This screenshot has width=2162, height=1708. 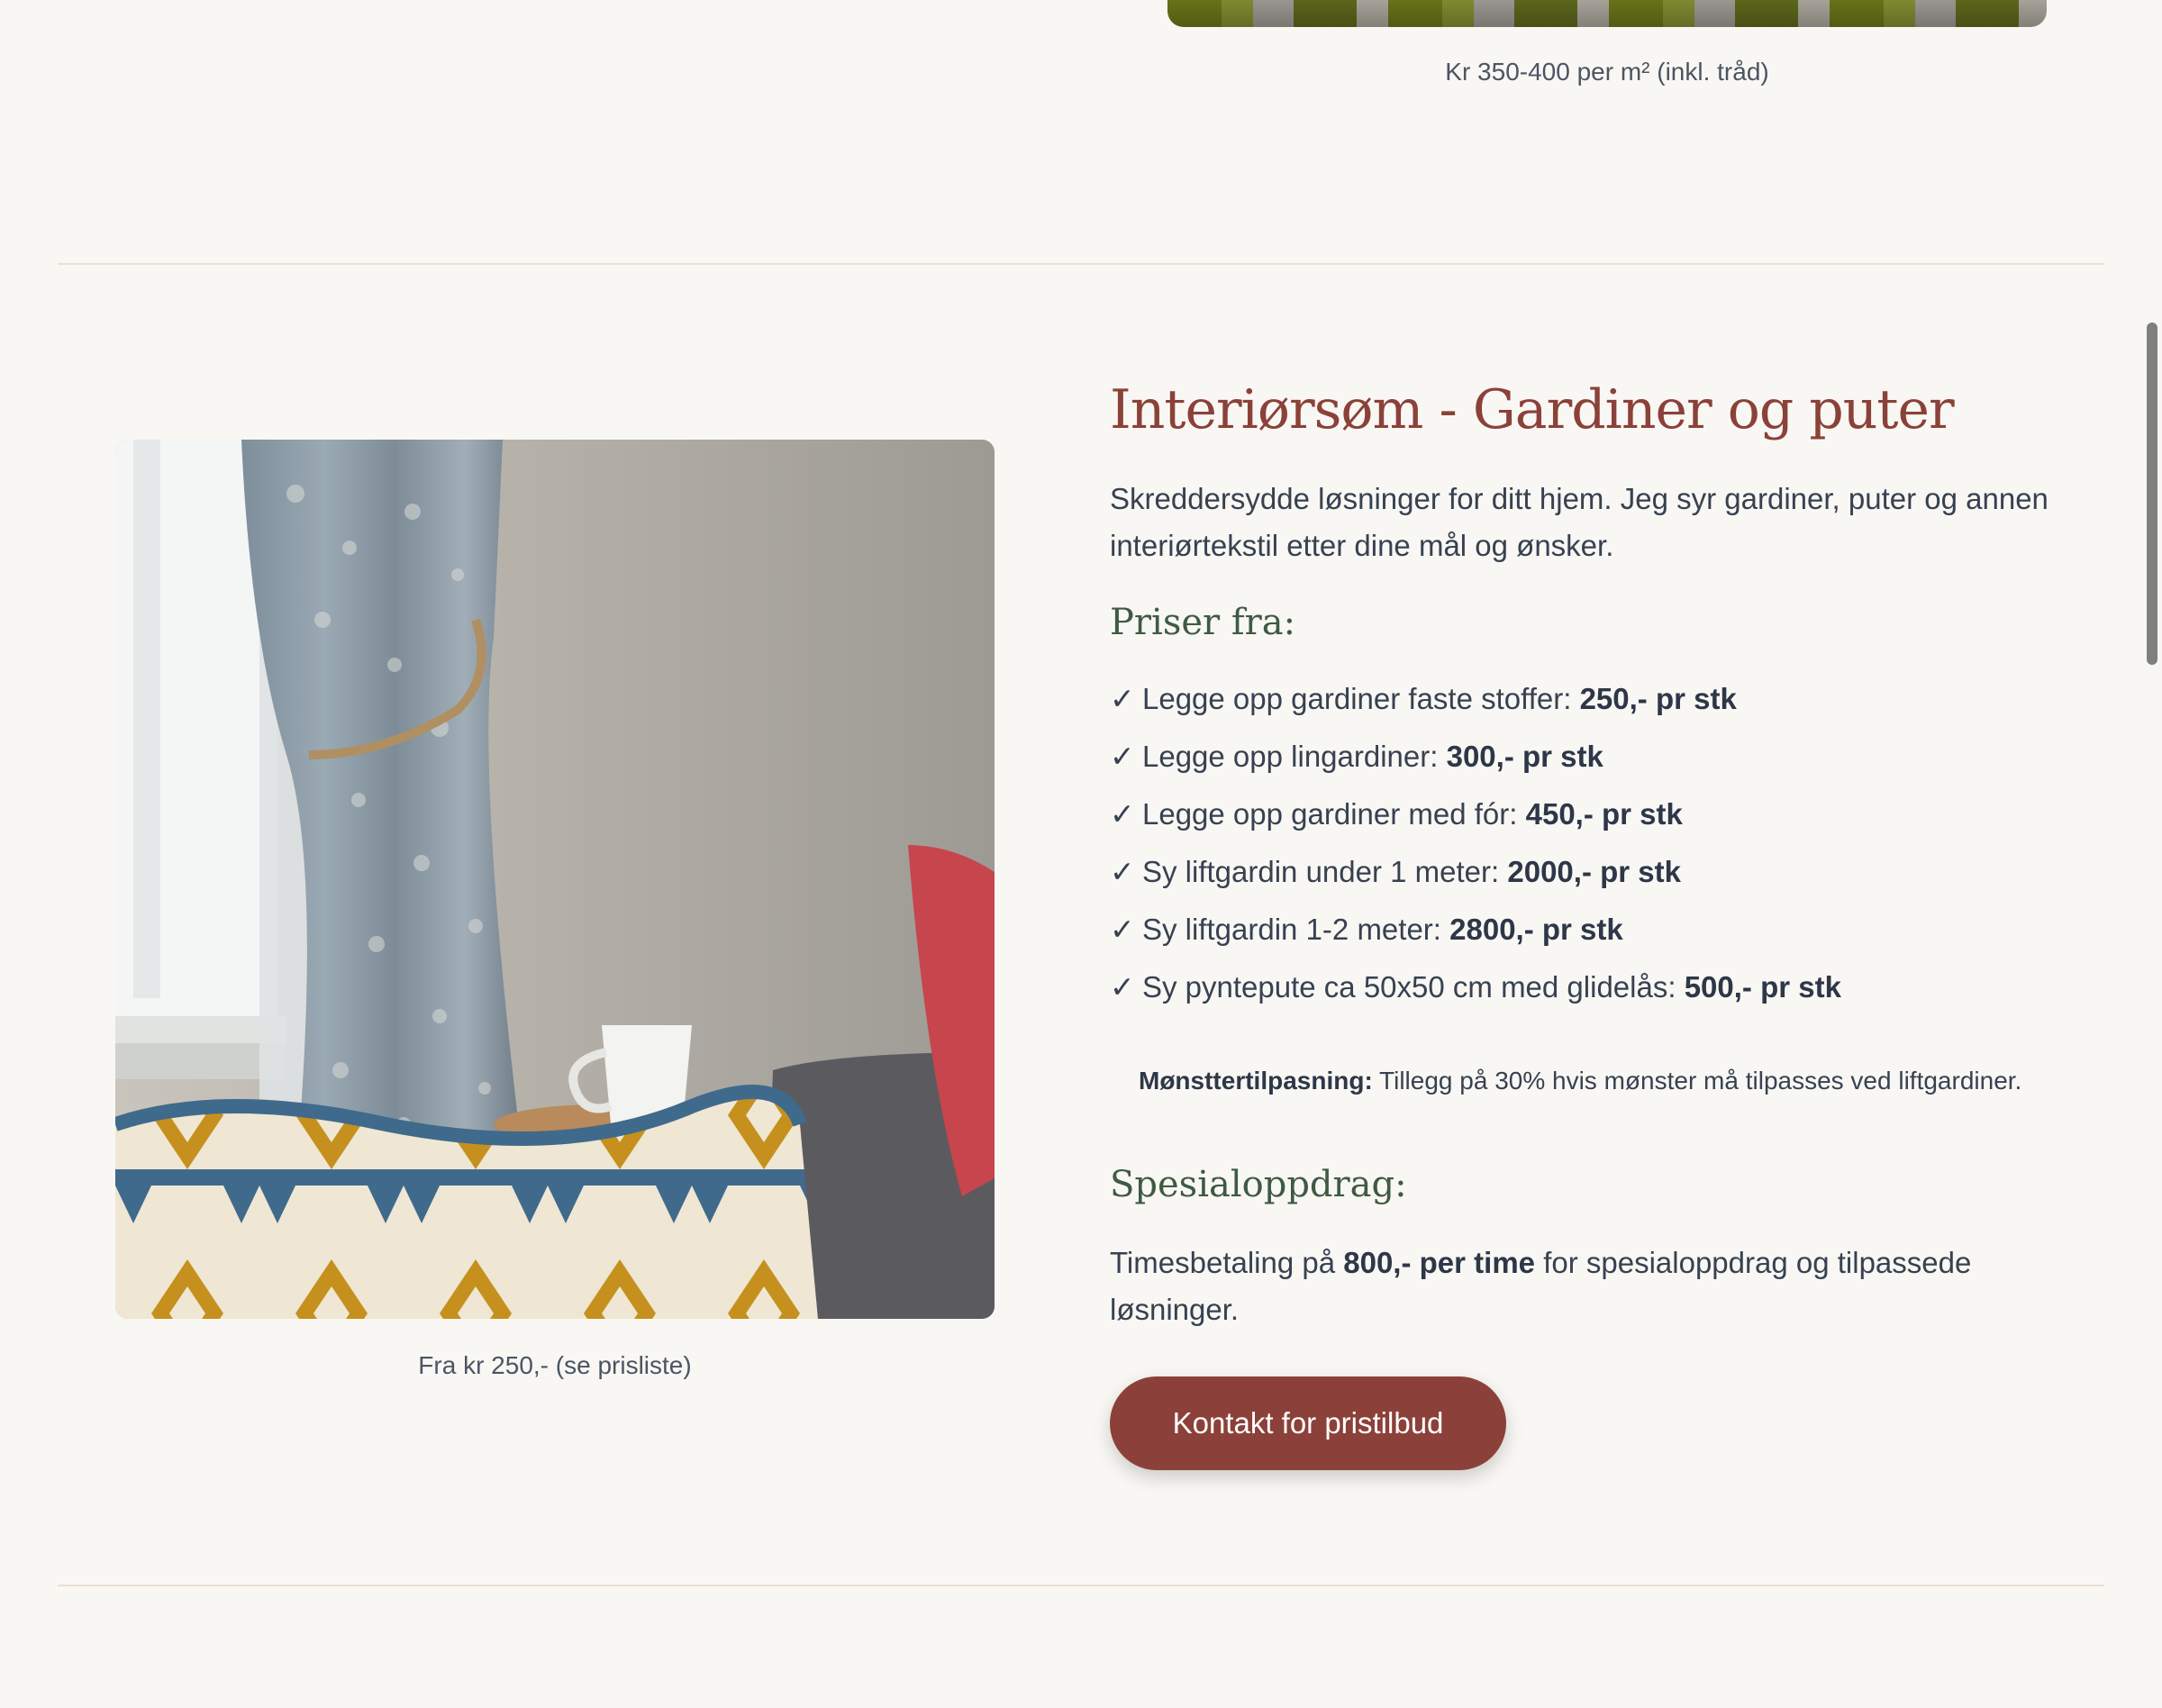 I want to click on special-rate: 800,- per time, so click(x=1439, y=1262).